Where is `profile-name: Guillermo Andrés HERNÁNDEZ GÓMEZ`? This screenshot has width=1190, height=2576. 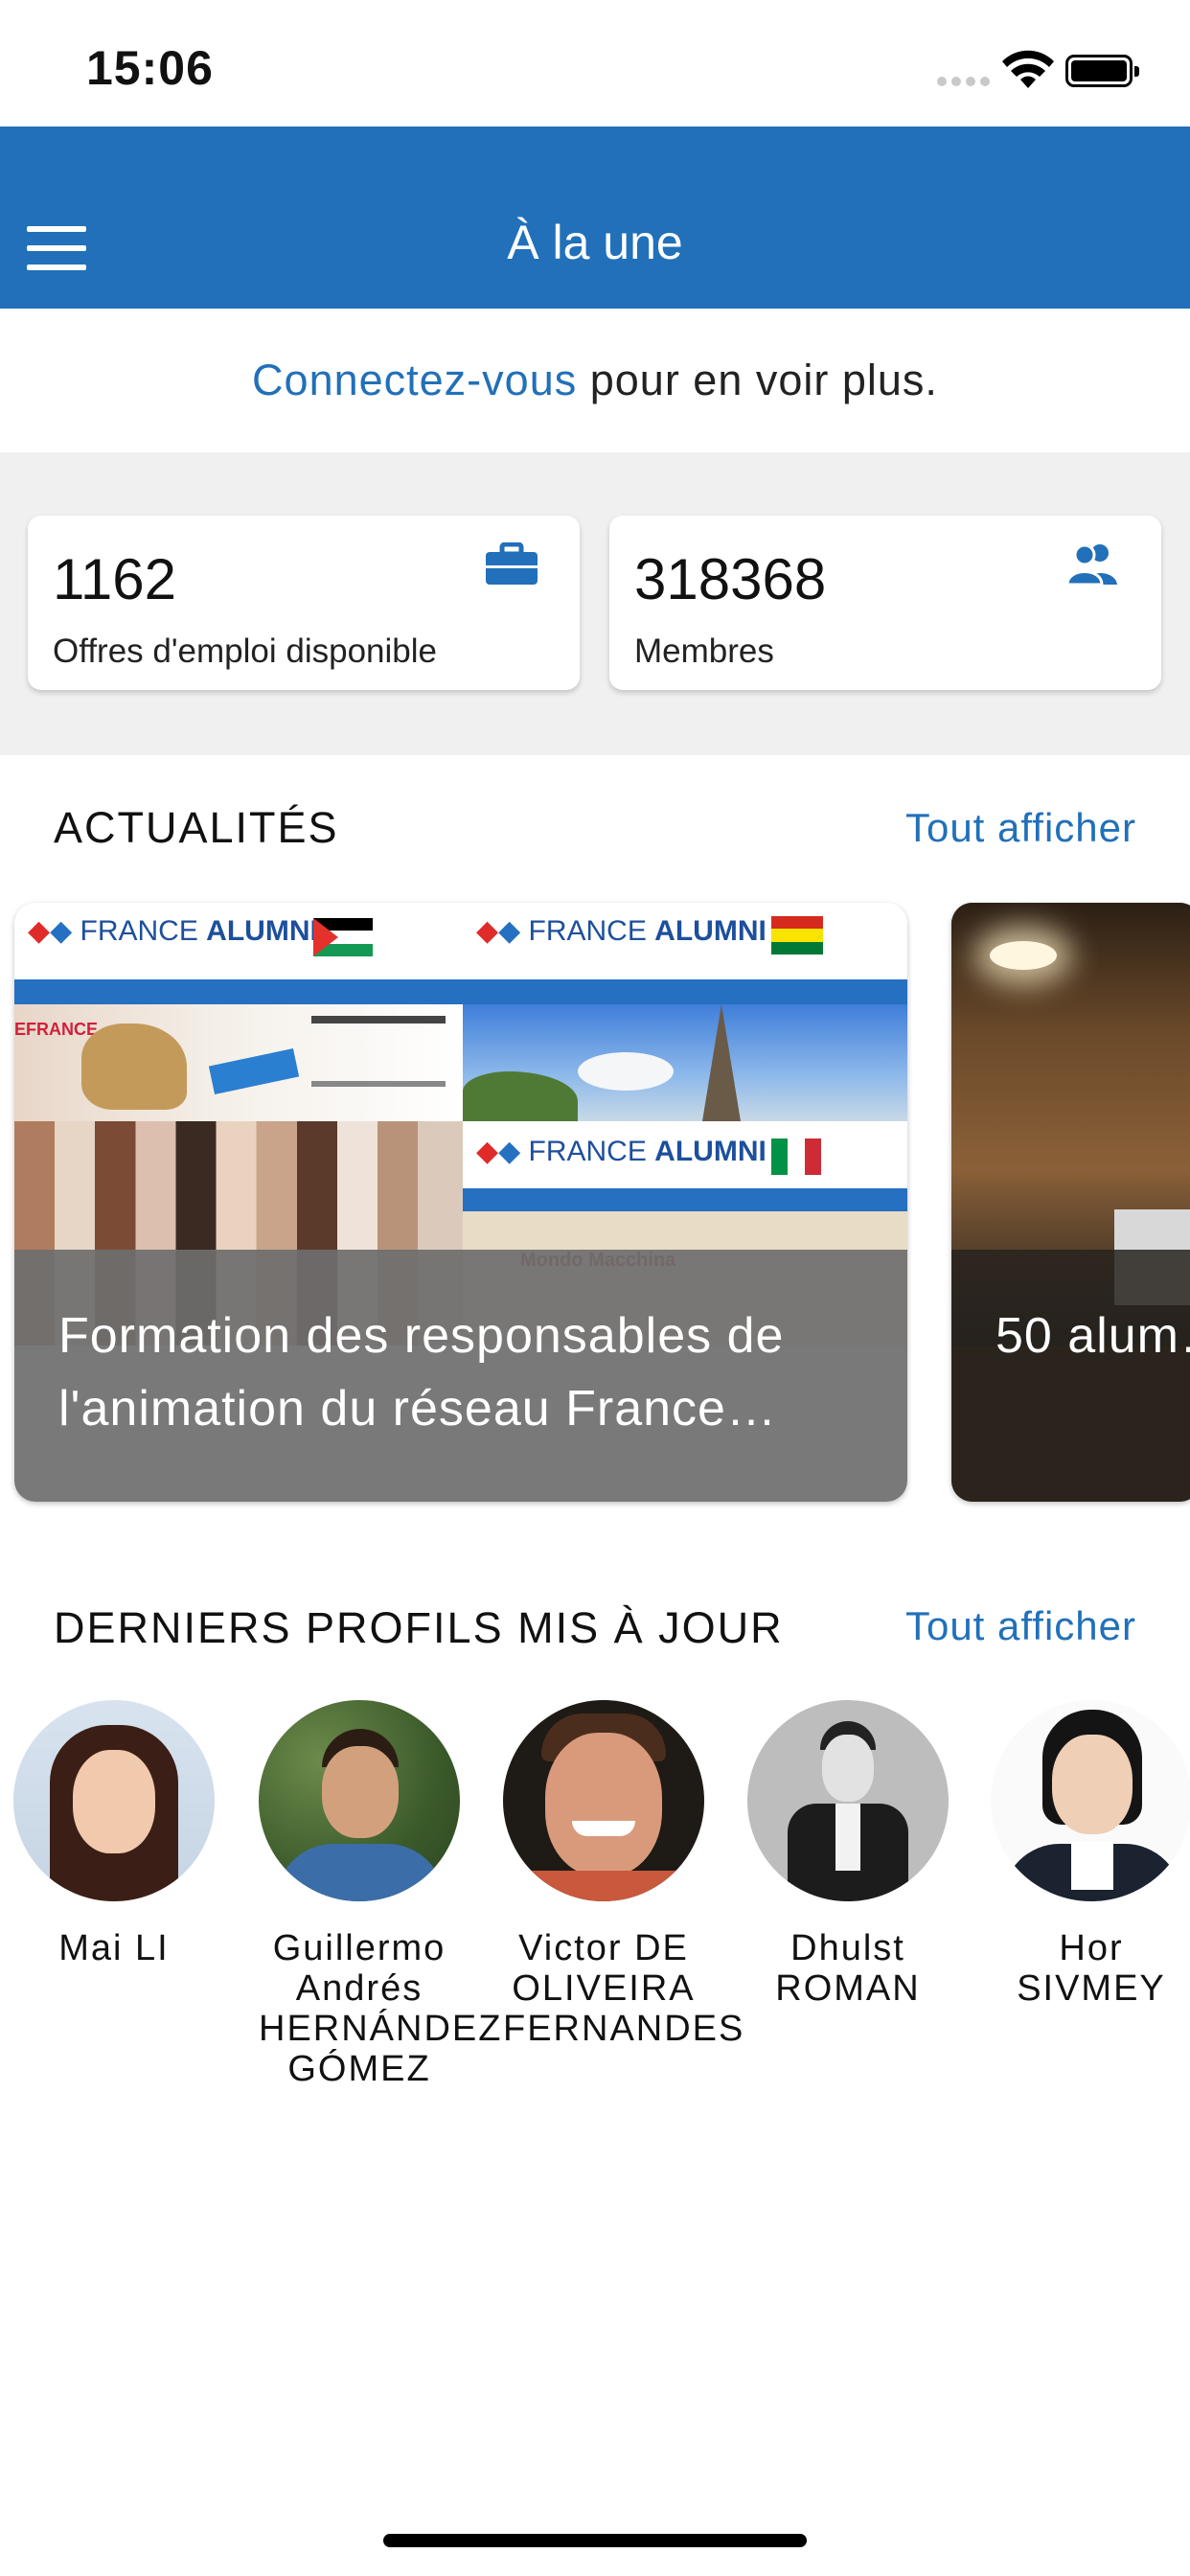 profile-name: Guillermo Andrés HERNÁNDEZ GÓMEZ is located at coordinates (381, 2008).